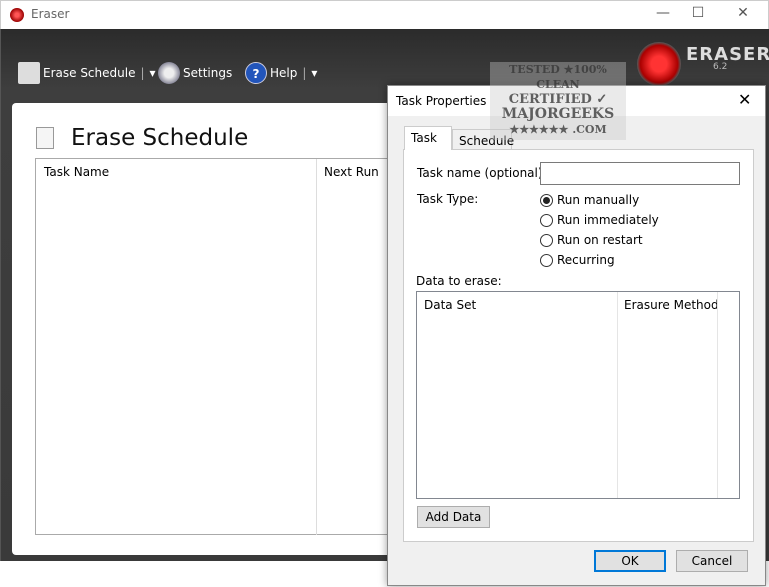 The image size is (769, 587). Describe the element at coordinates (17, 15) in the screenshot. I see `eraser-app-icon` at that location.